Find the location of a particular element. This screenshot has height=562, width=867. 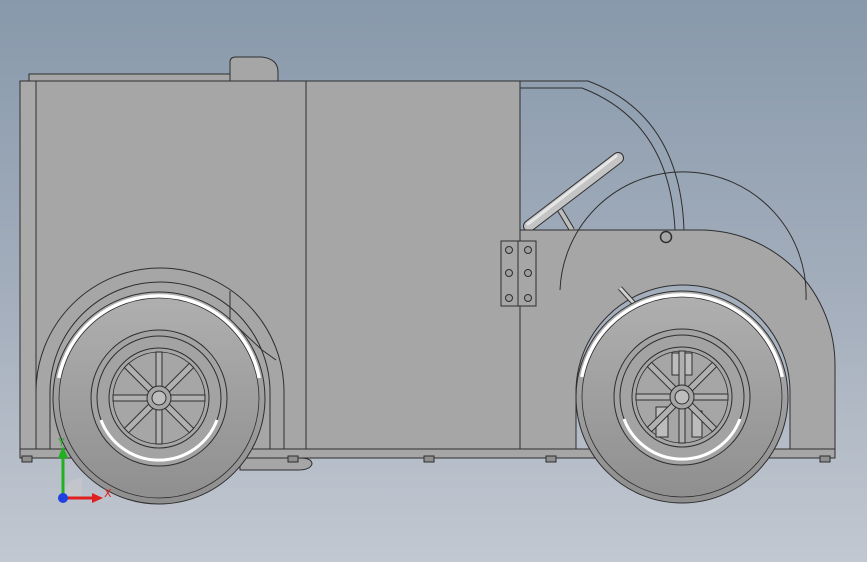

z-axis-icon is located at coordinates (63, 498).